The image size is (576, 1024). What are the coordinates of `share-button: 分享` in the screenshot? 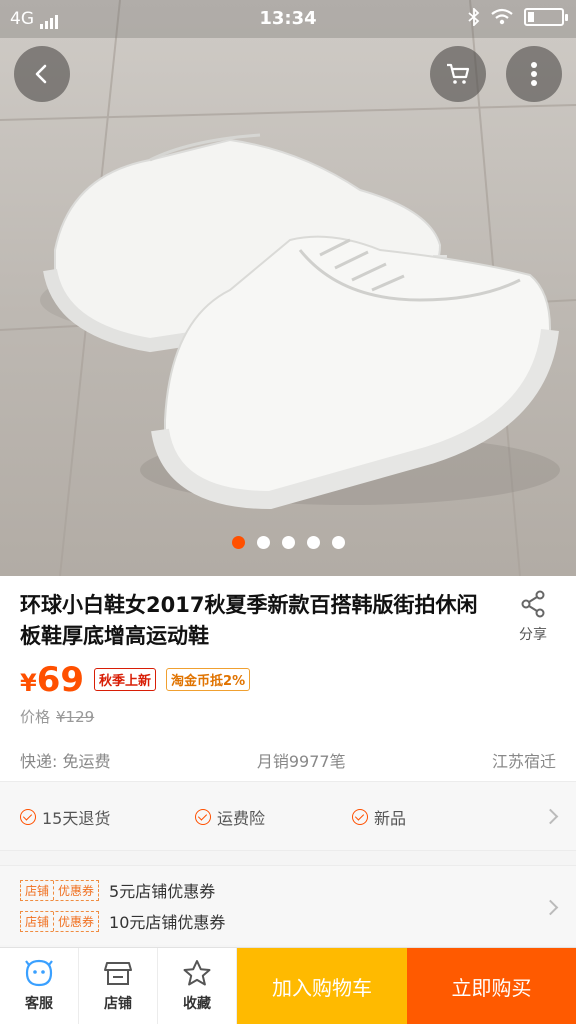 It's located at (533, 617).